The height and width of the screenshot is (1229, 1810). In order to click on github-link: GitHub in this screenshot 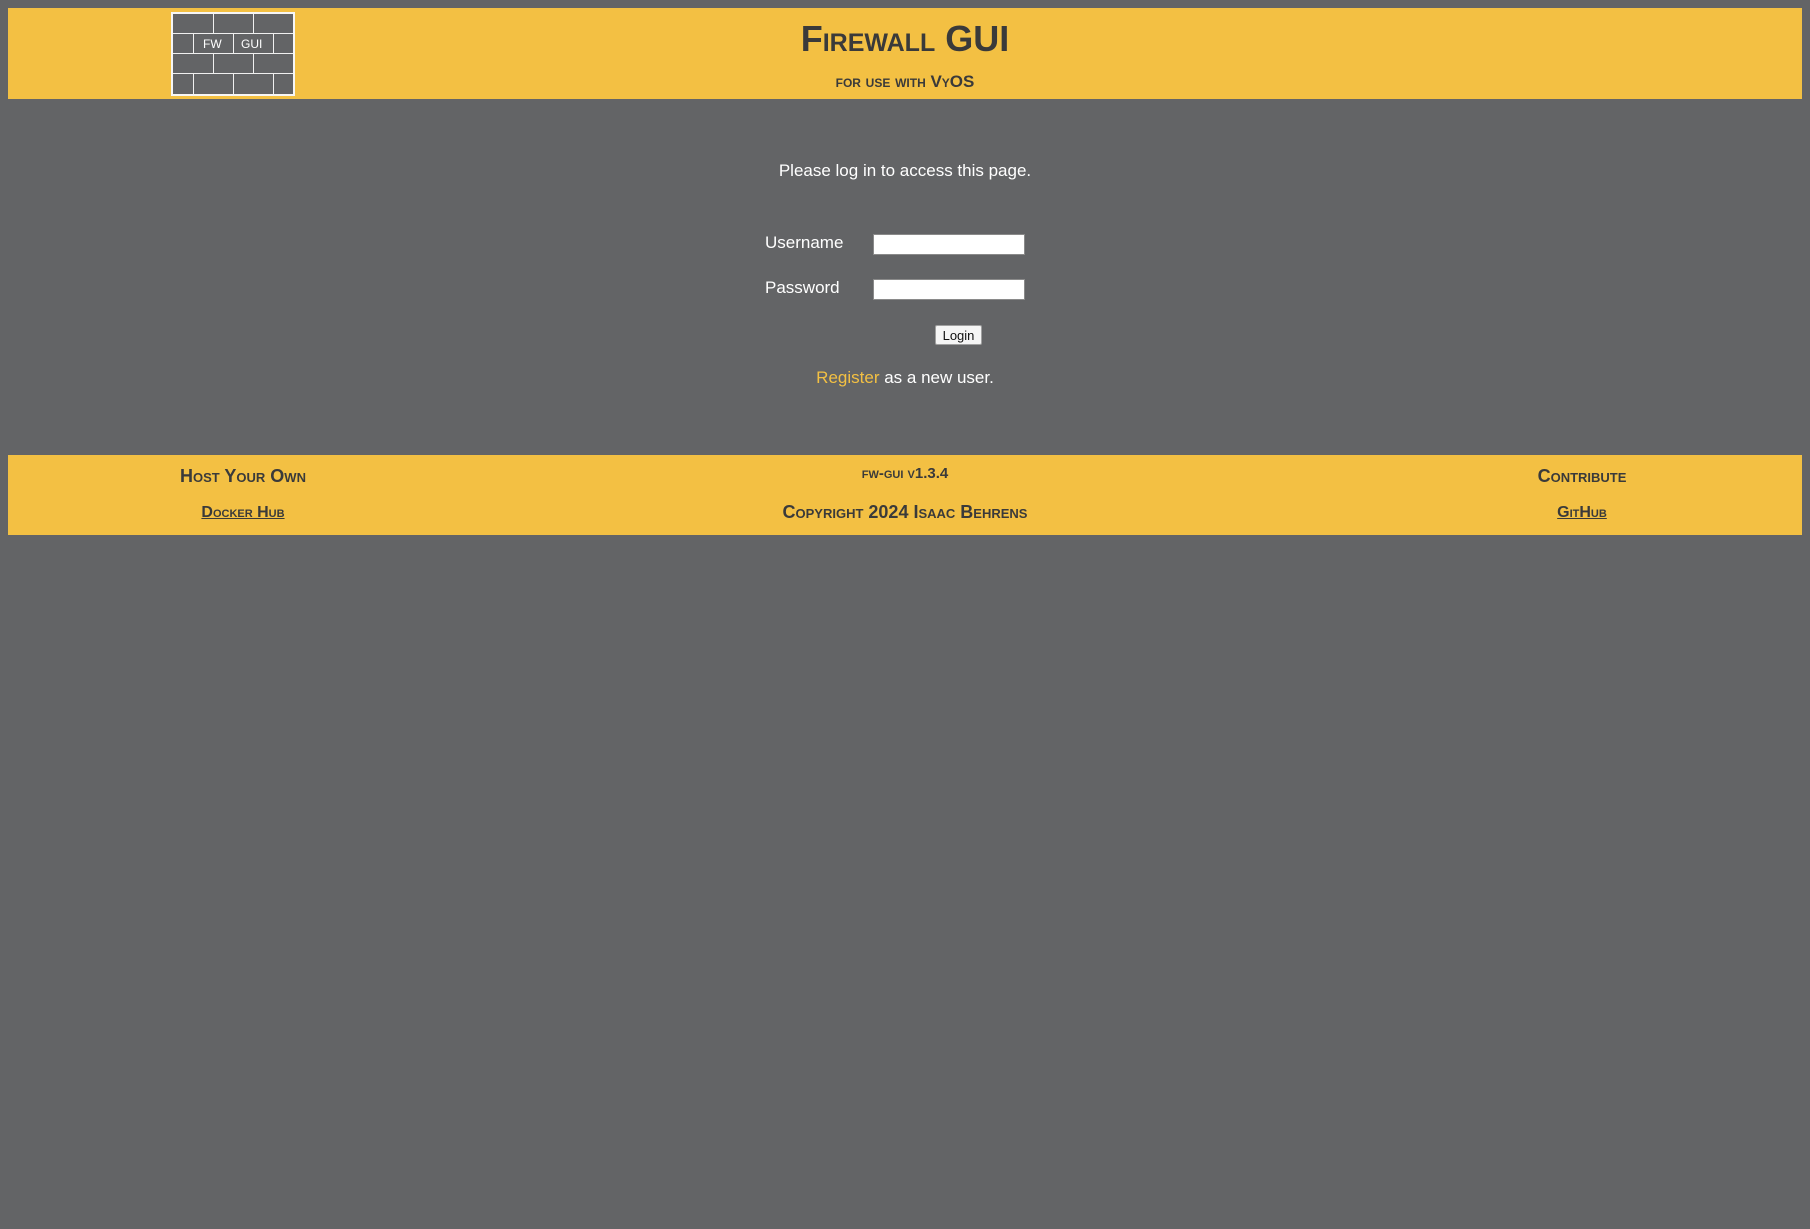, I will do `click(1582, 513)`.